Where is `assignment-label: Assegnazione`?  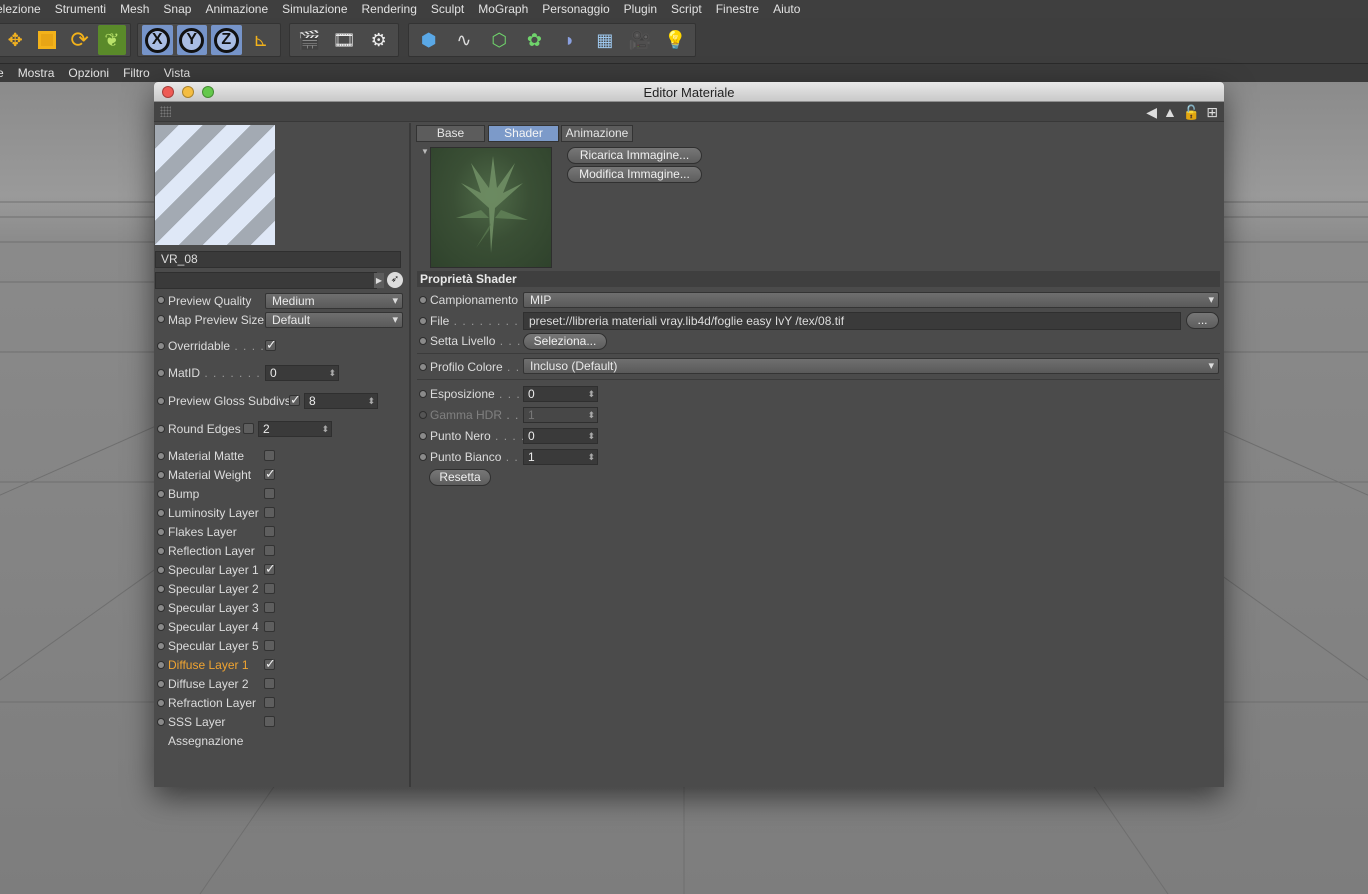
assignment-label: Assegnazione is located at coordinates (205, 741).